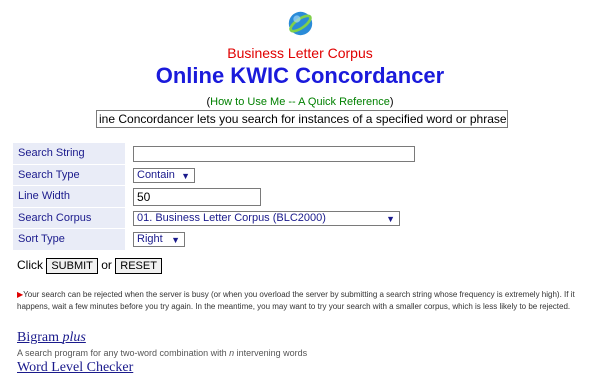 The image size is (600, 380). Describe the element at coordinates (51, 338) in the screenshot. I see `bigram-plus-link: Bigram plus` at that location.